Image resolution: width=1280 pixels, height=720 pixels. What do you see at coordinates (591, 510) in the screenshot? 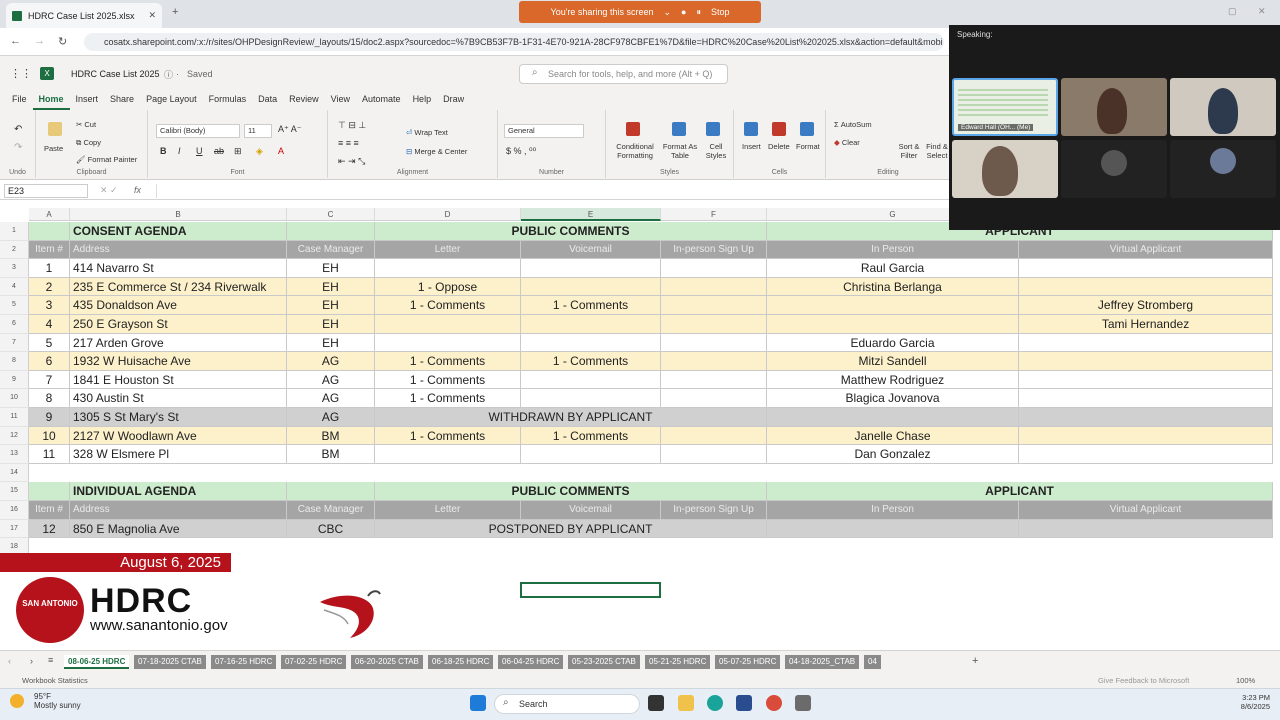
I see `column-label: Voicemail` at bounding box center [591, 510].